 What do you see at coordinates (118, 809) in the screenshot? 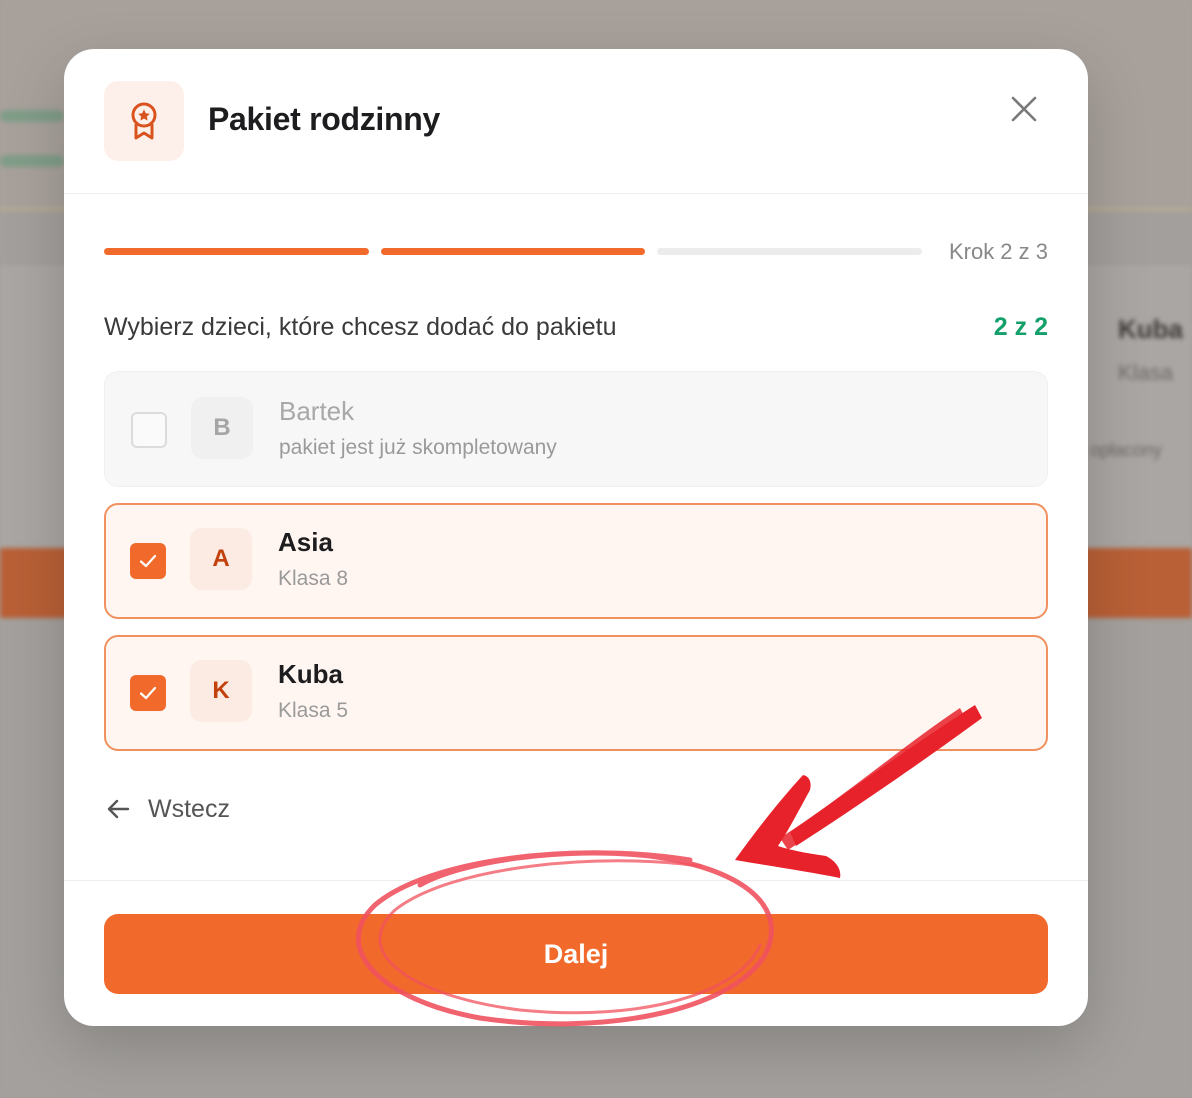
I see `arrow-left-icon` at bounding box center [118, 809].